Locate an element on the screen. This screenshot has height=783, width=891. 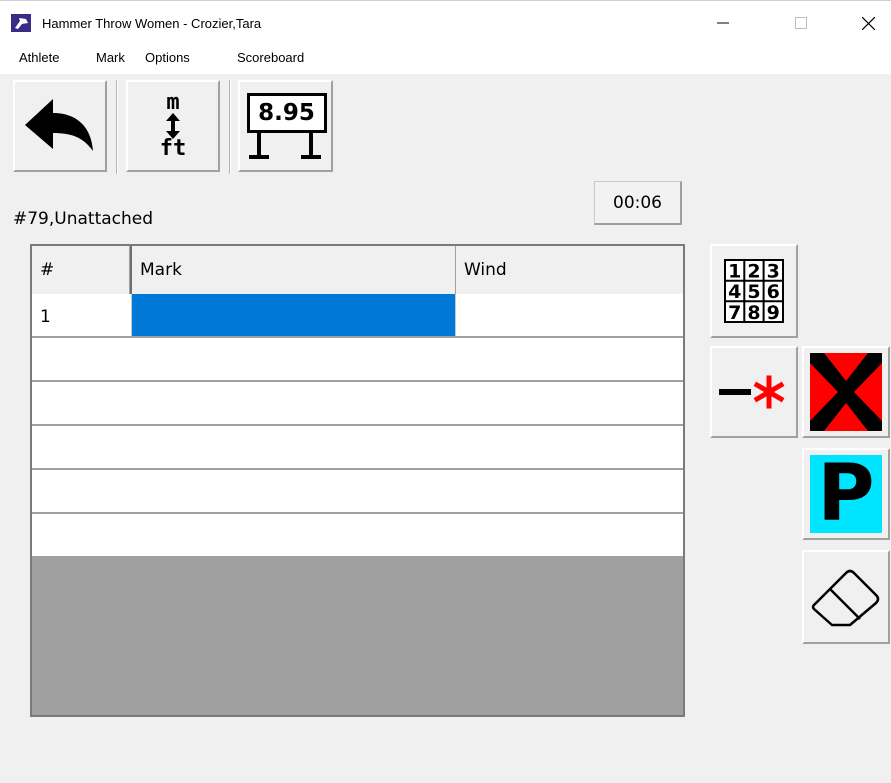
foul-button is located at coordinates (846, 392).